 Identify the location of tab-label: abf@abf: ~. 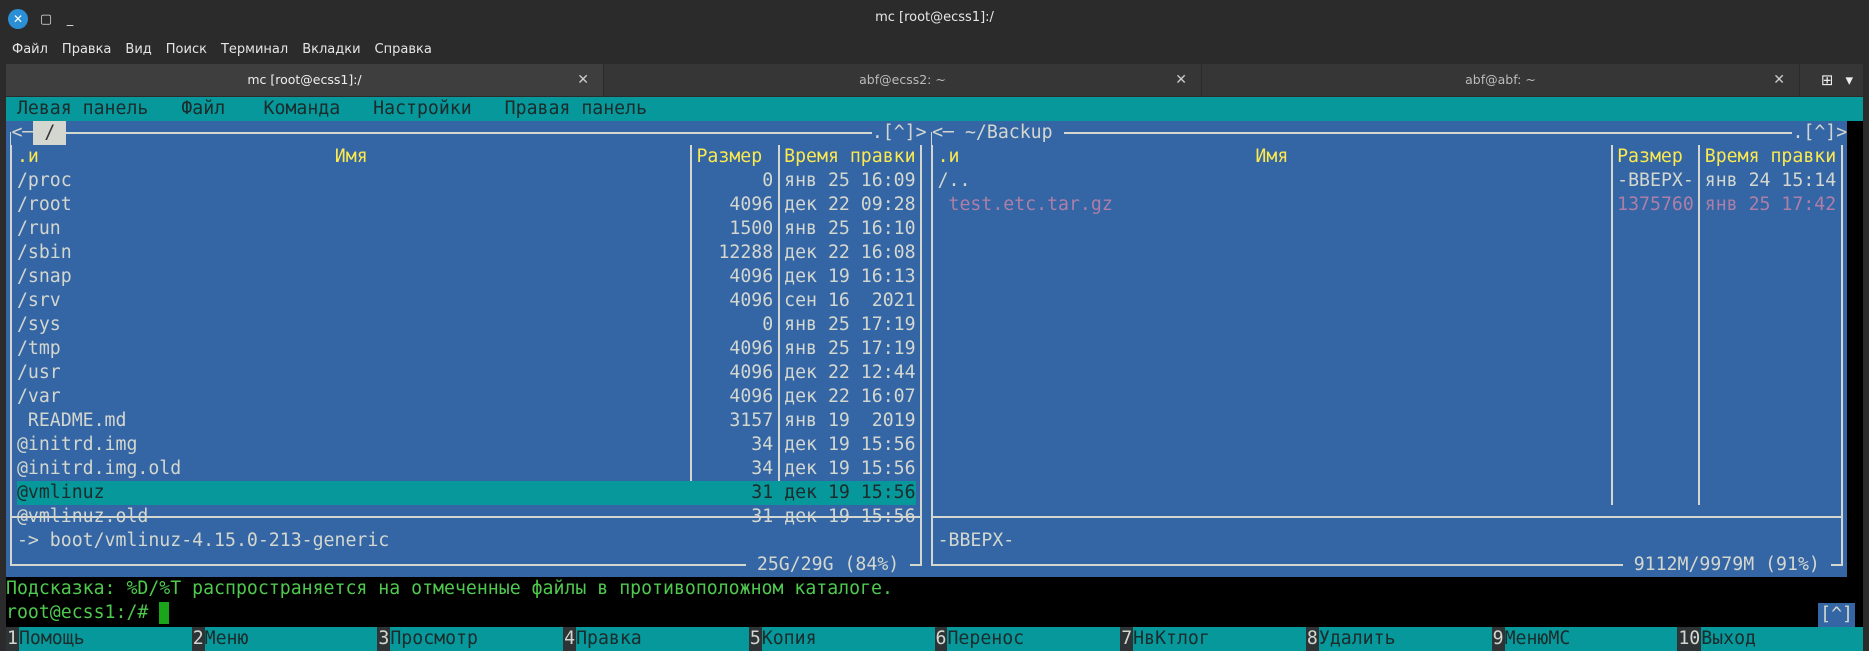
(1500, 79).